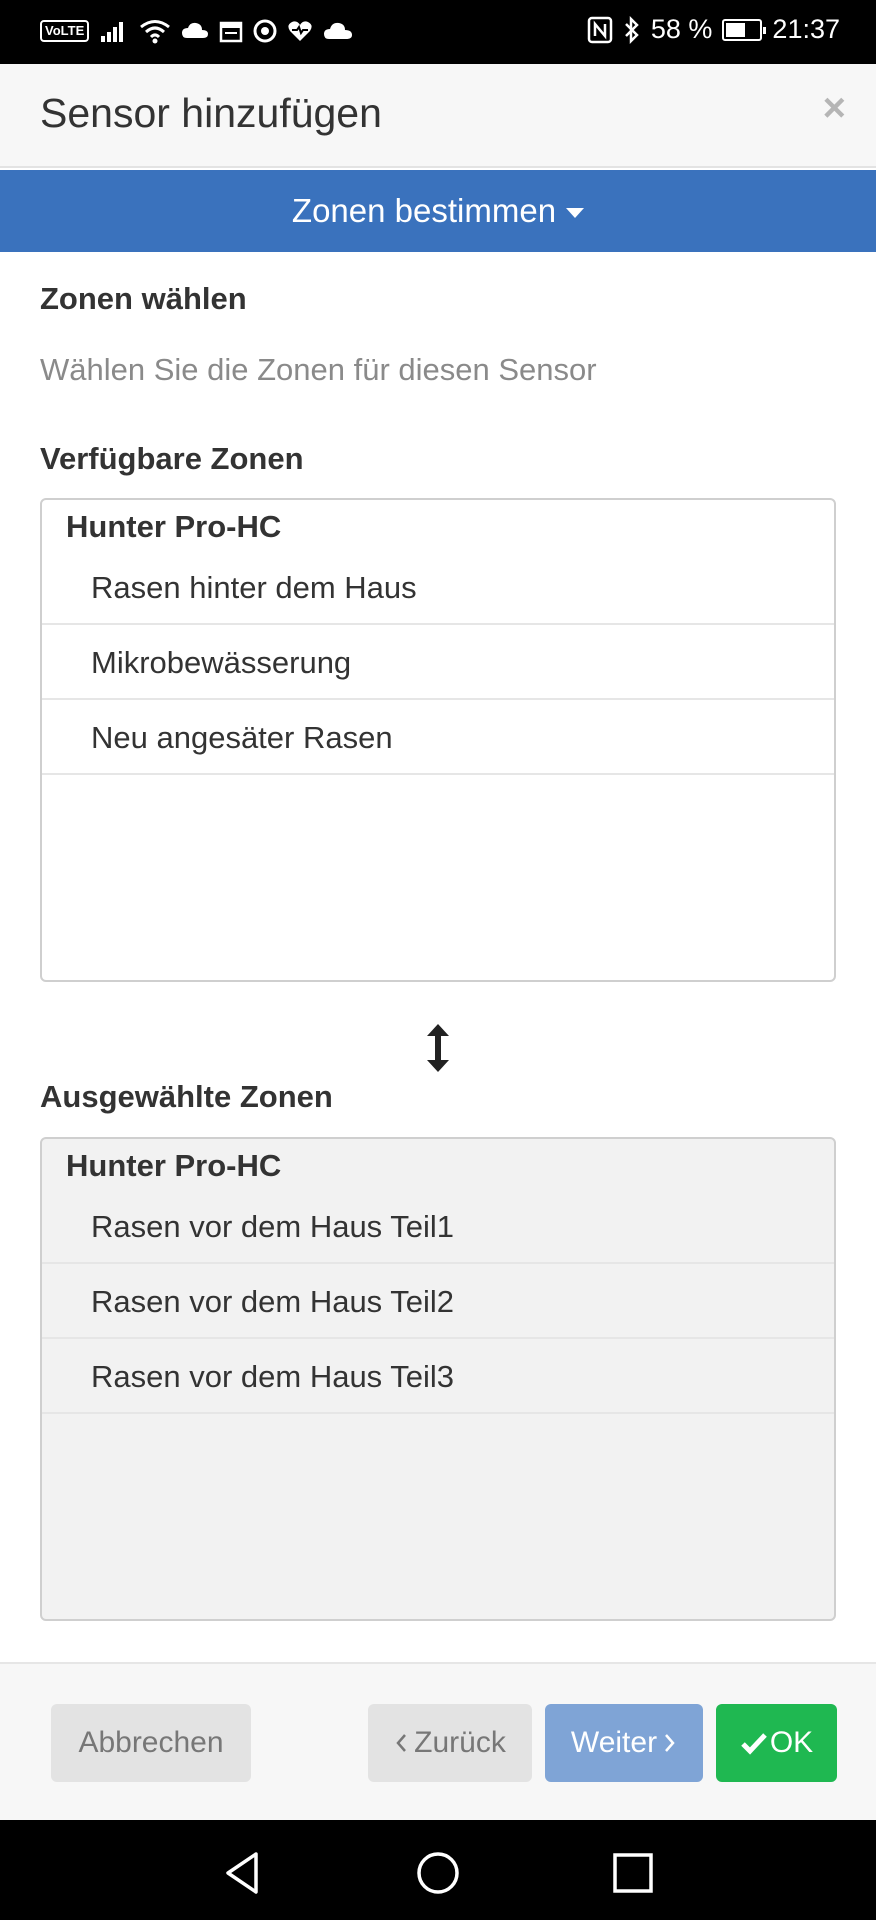 This screenshot has height=1920, width=876. I want to click on status-bar-right: 58 % 21:37, so click(713, 29).